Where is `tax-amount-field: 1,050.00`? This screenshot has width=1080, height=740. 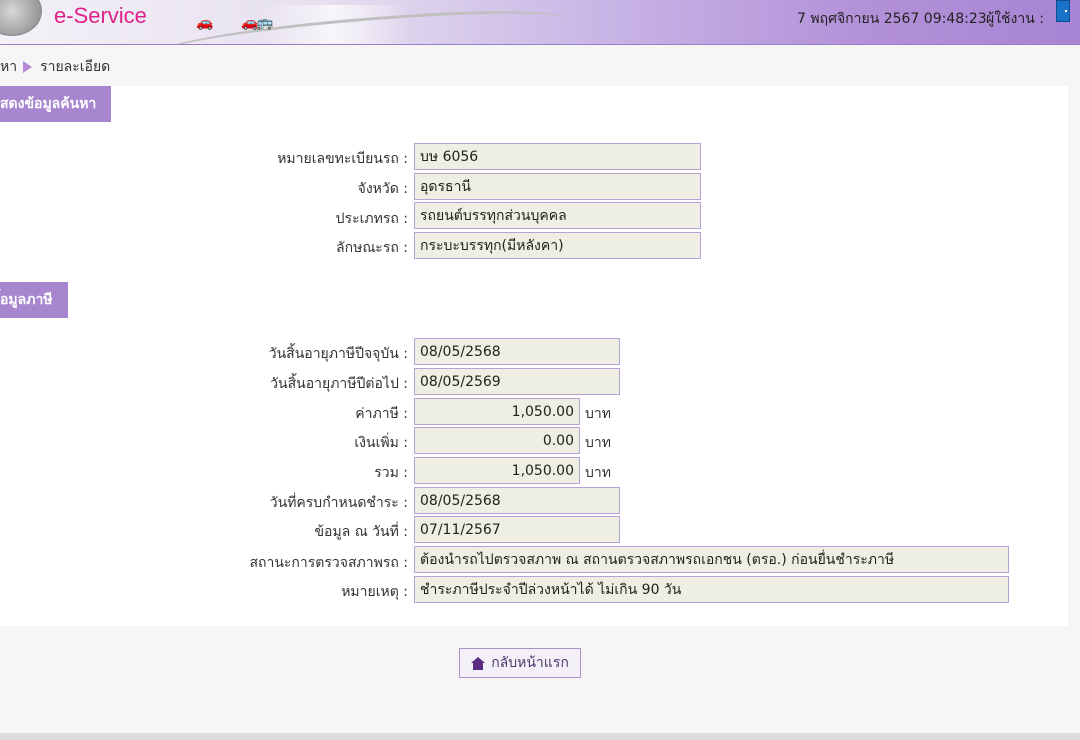
tax-amount-field: 1,050.00 is located at coordinates (497, 411).